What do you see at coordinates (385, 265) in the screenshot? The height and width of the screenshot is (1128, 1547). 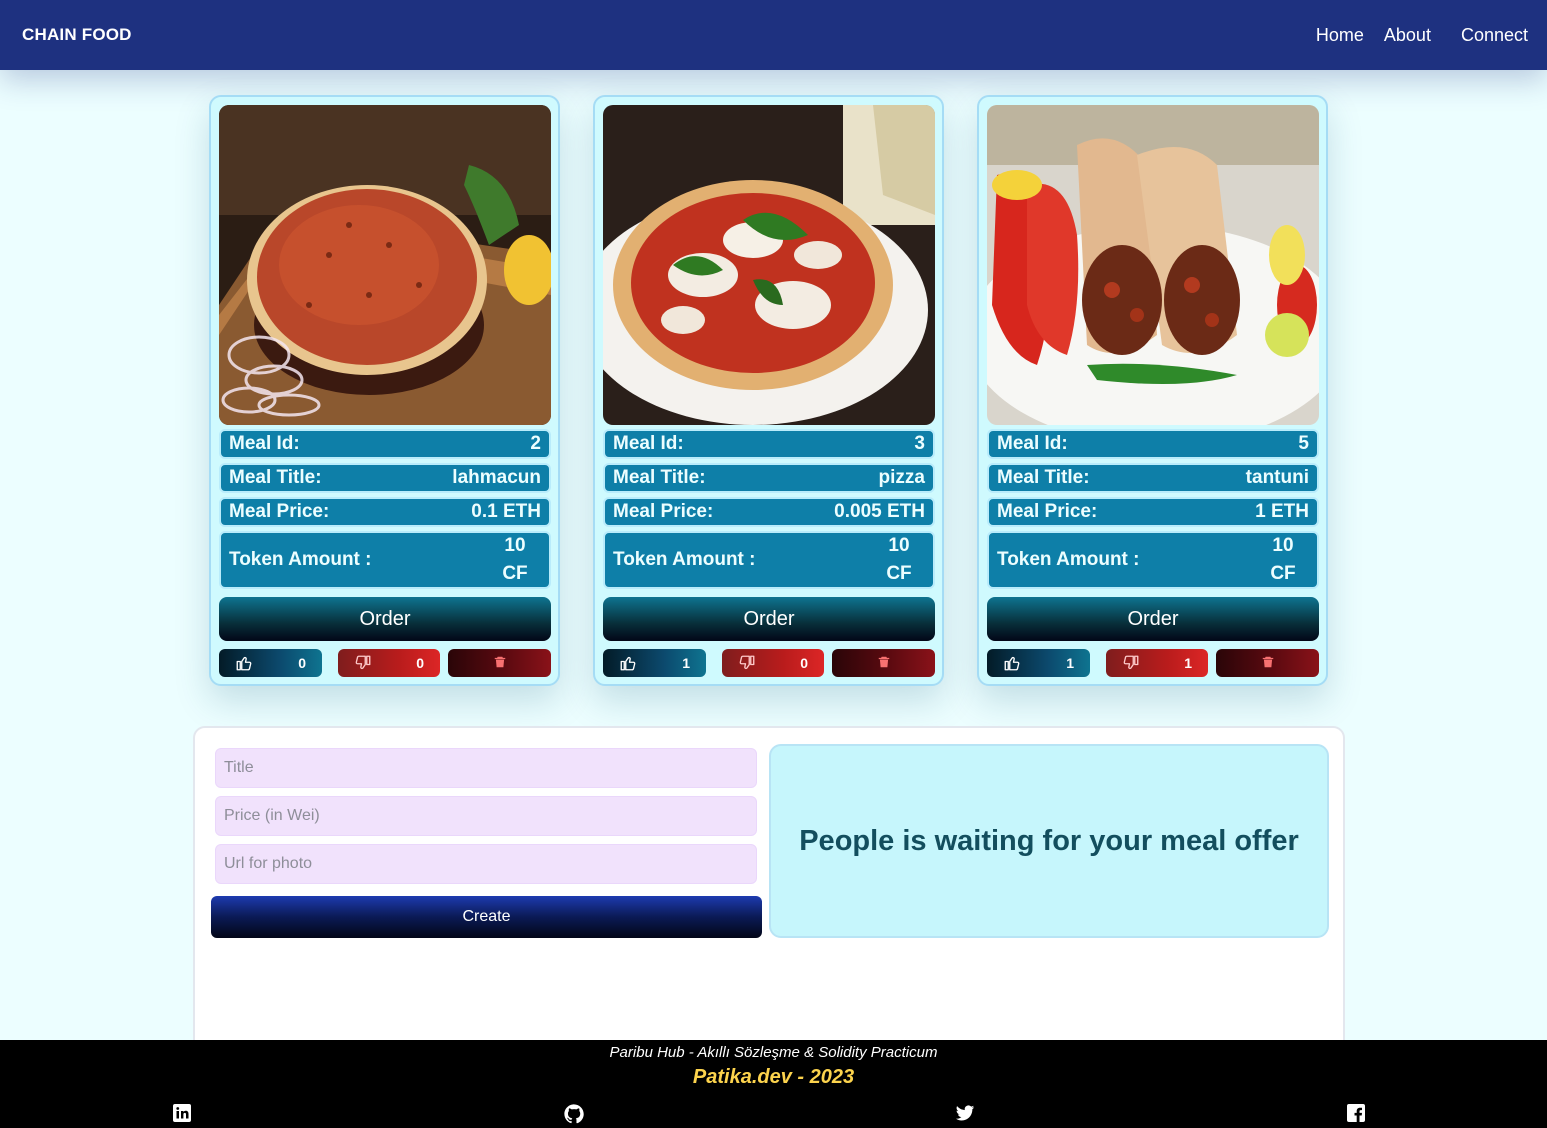 I see `lahmacun-photo` at bounding box center [385, 265].